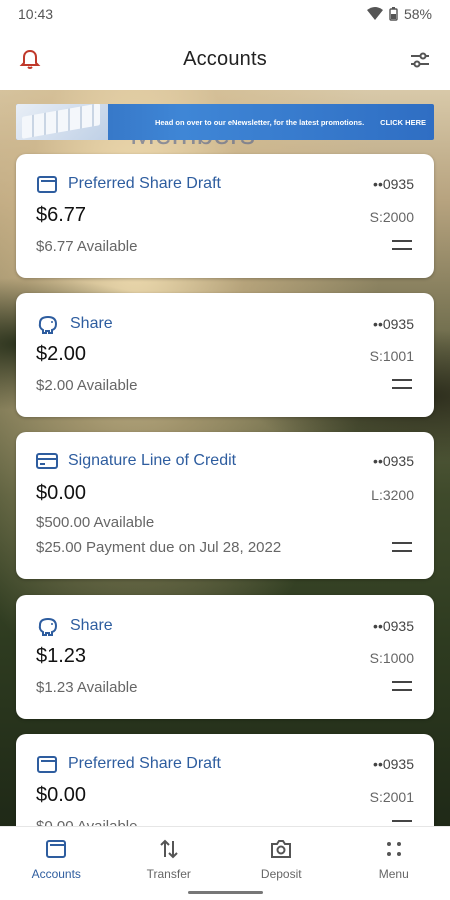 The image size is (450, 900). I want to click on status-icons: 58%, so click(399, 14).